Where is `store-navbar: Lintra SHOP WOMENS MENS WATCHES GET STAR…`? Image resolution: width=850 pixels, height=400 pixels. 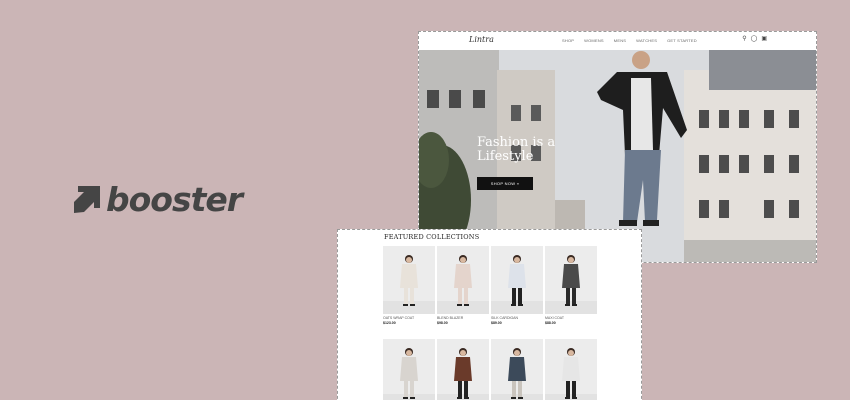 store-navbar: Lintra SHOP WOMENS MENS WATCHES GET STAR… is located at coordinates (617, 41).